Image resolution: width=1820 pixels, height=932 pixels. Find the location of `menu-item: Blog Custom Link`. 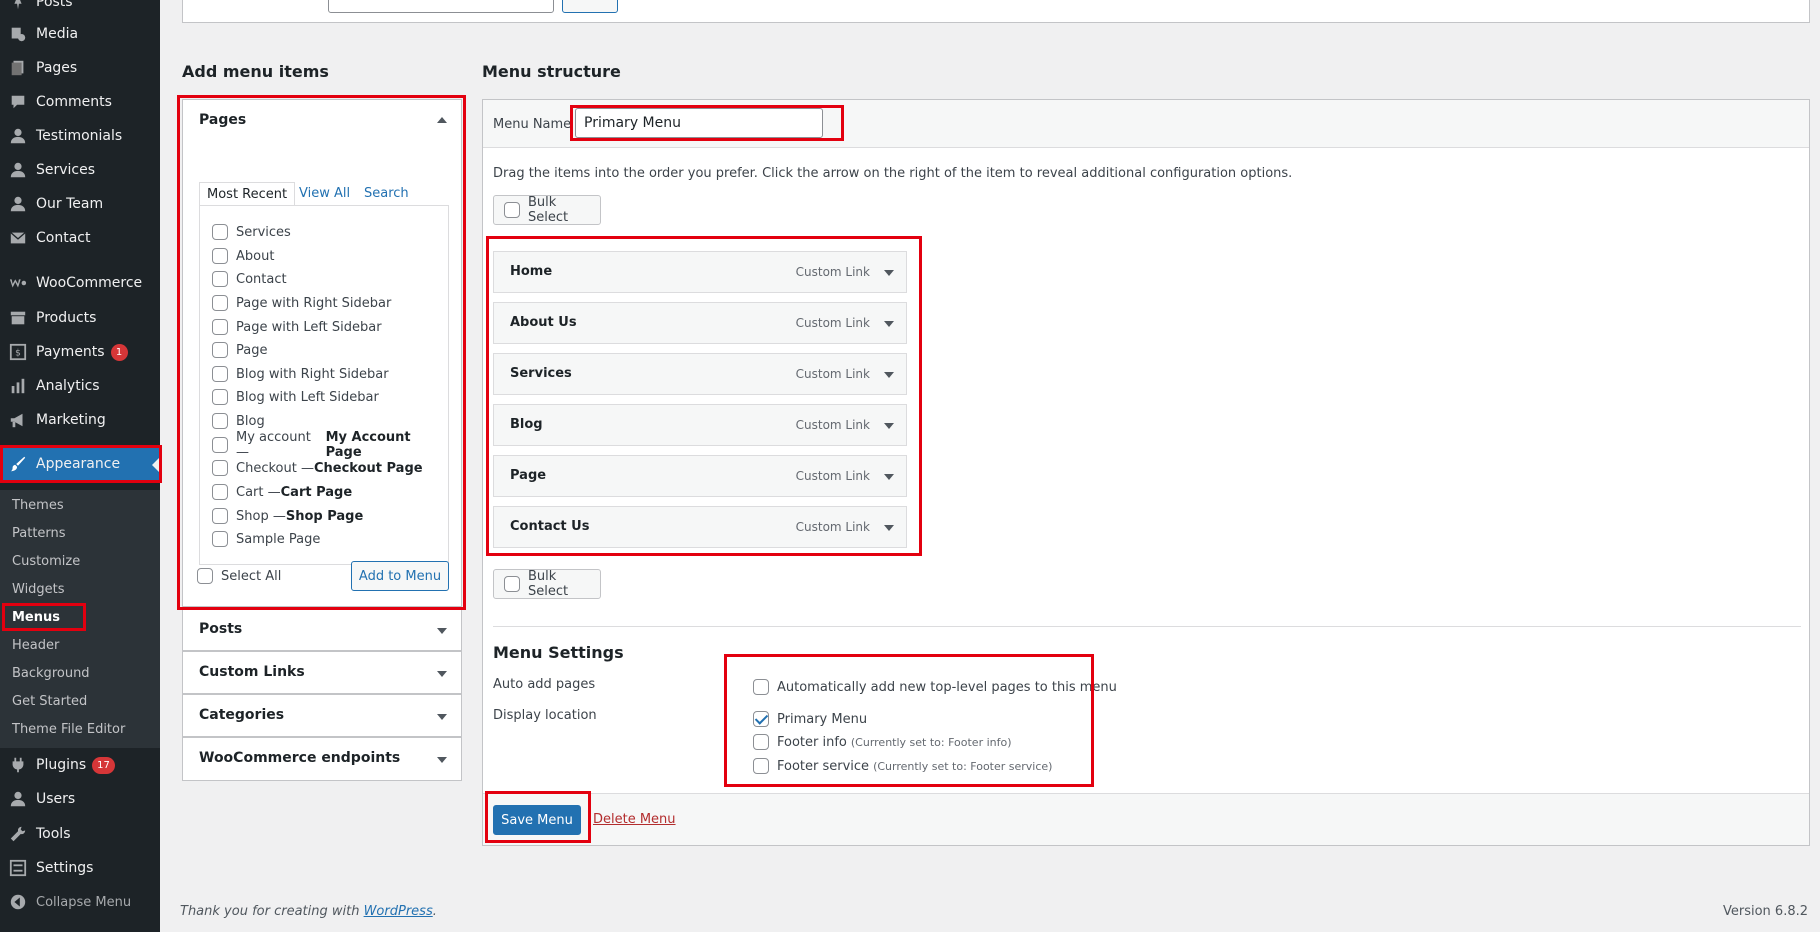

menu-item: Blog Custom Link is located at coordinates (700, 425).